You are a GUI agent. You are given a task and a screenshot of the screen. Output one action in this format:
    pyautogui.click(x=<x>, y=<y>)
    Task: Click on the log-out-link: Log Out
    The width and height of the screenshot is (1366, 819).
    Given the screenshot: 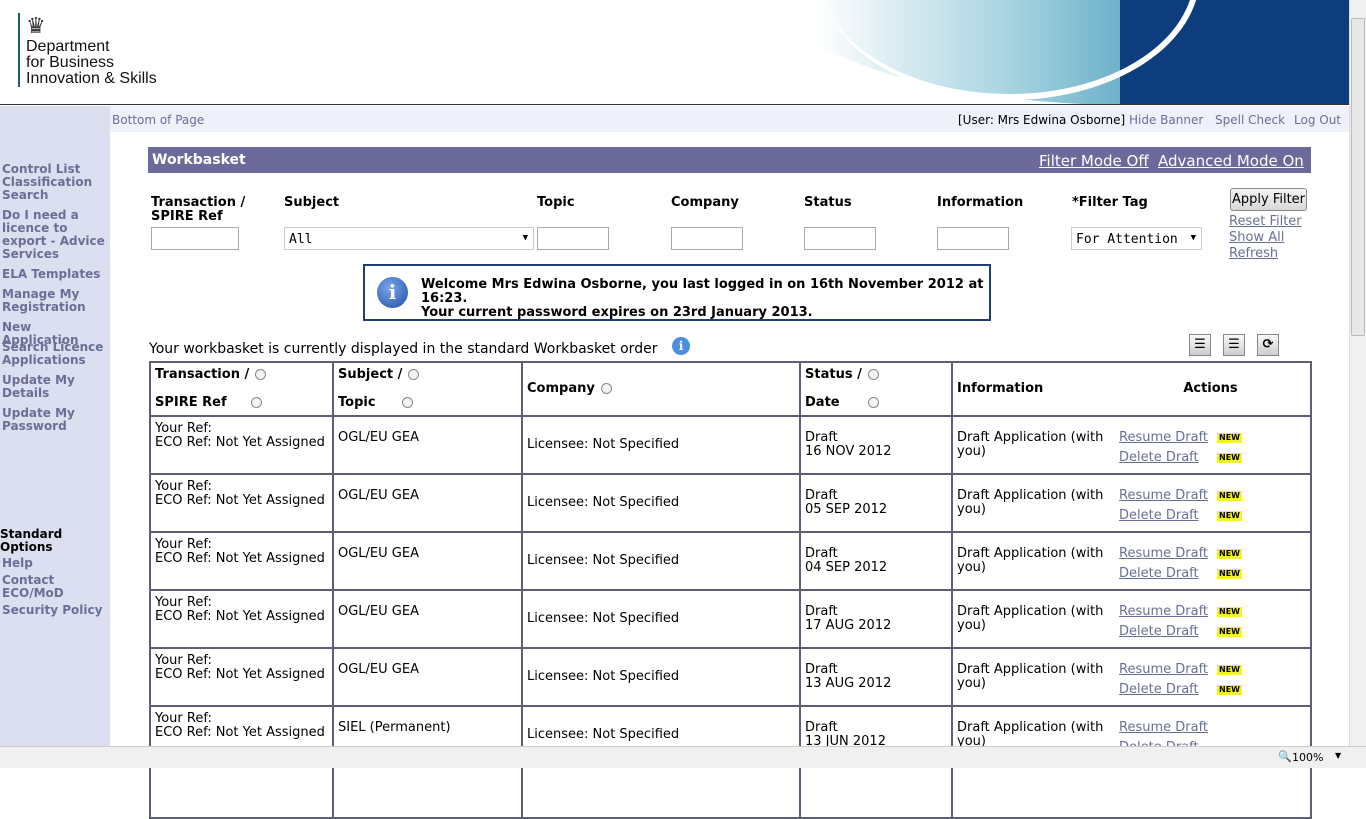 What is the action you would take?
    pyautogui.click(x=1317, y=120)
    